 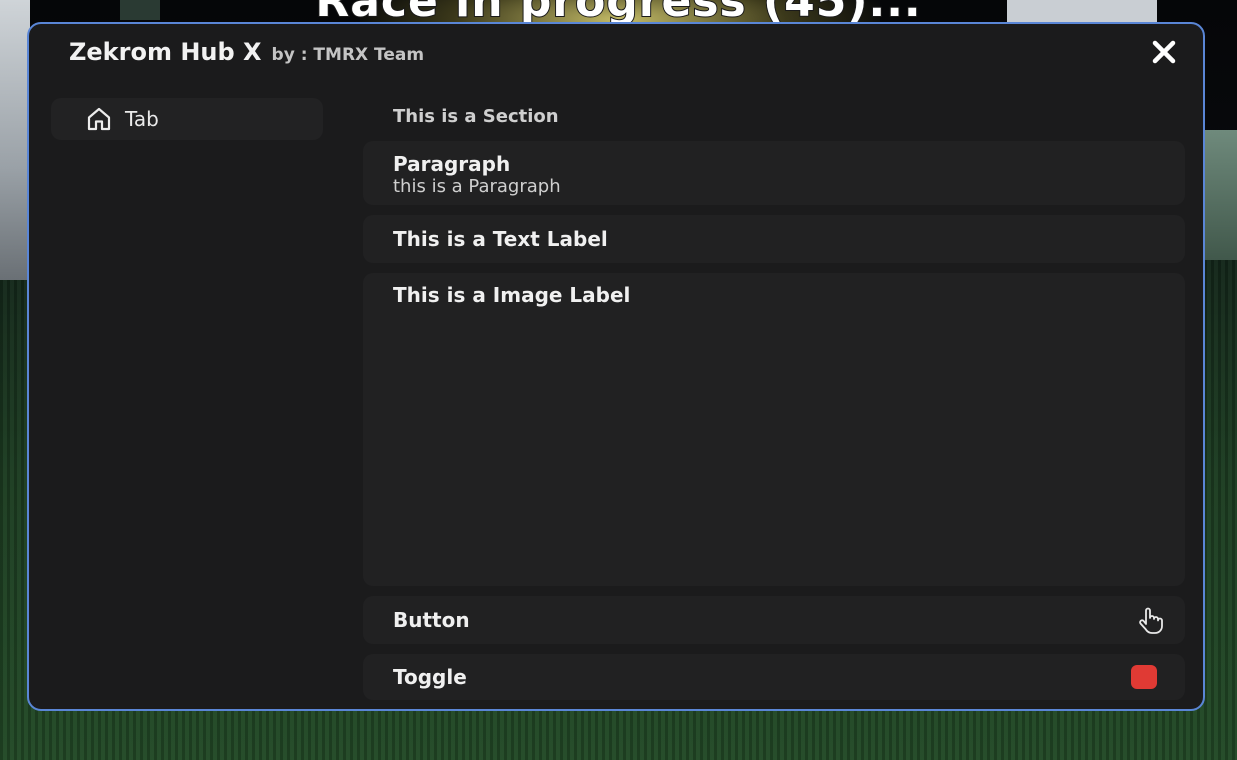 What do you see at coordinates (774, 239) in the screenshot?
I see `text-label-card: This is a Text Label` at bounding box center [774, 239].